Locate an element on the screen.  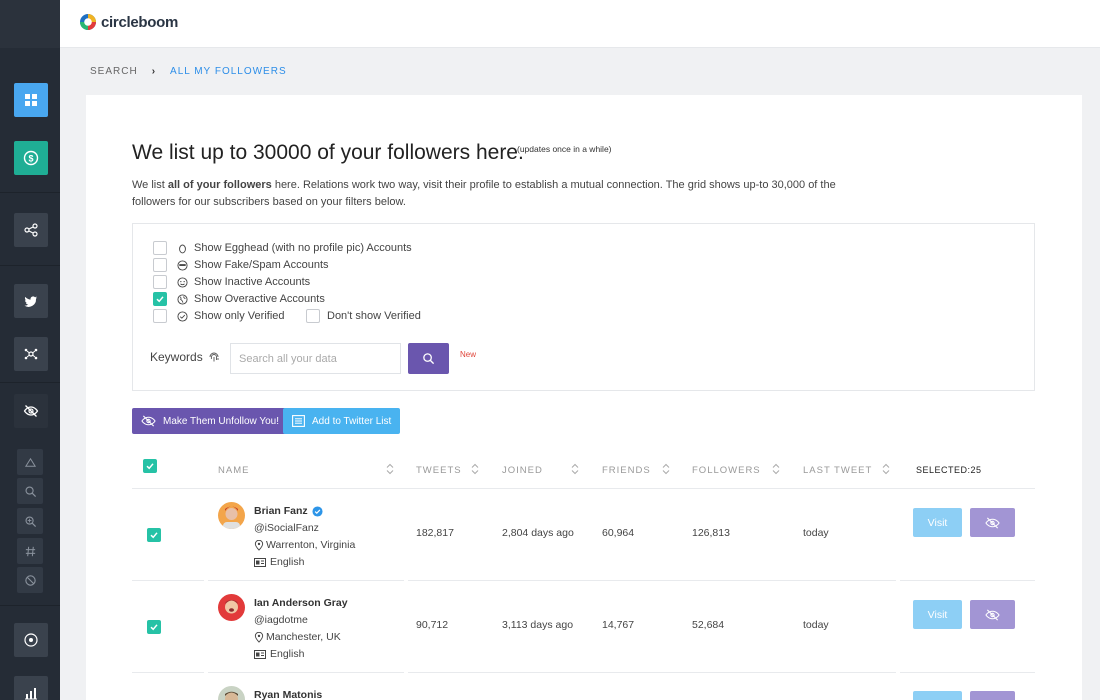
filter-fake: Show Fake/Spam Accounts is located at coordinates (241, 265).